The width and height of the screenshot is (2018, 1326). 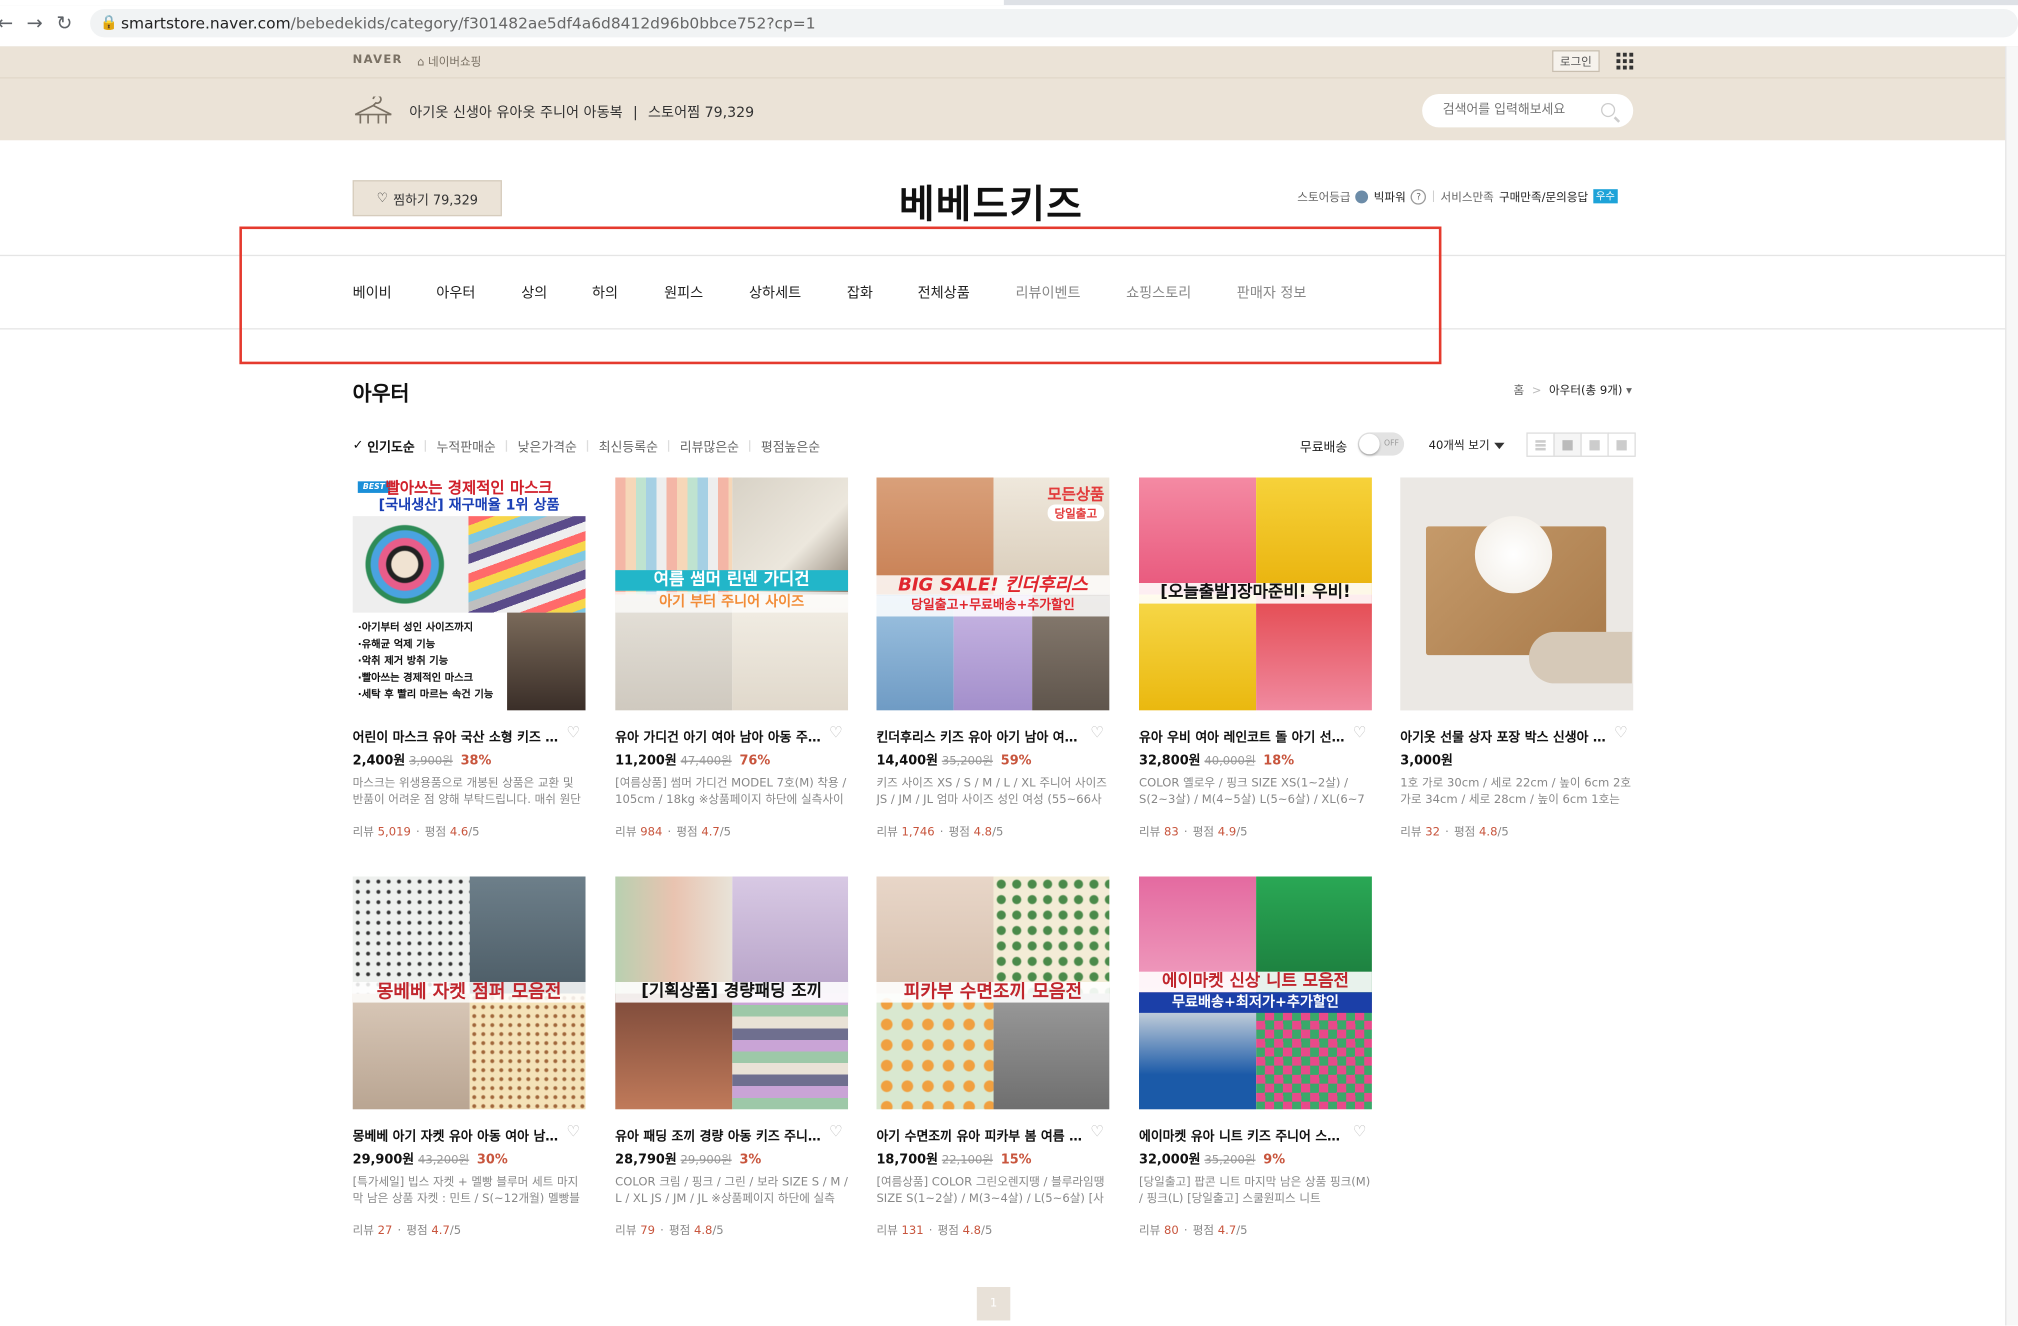 What do you see at coordinates (1418, 196) in the screenshot?
I see `help-icon: ?` at bounding box center [1418, 196].